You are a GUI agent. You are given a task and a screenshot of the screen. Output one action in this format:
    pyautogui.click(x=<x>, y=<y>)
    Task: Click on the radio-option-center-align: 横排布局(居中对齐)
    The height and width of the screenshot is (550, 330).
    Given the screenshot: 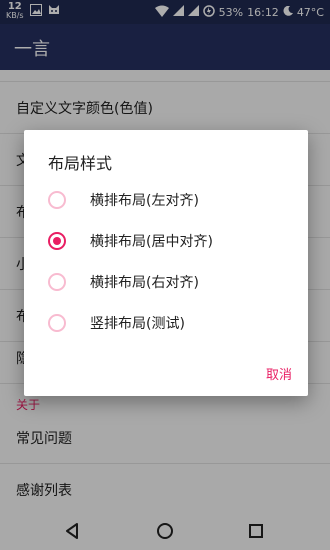 What is the action you would take?
    pyautogui.click(x=166, y=241)
    